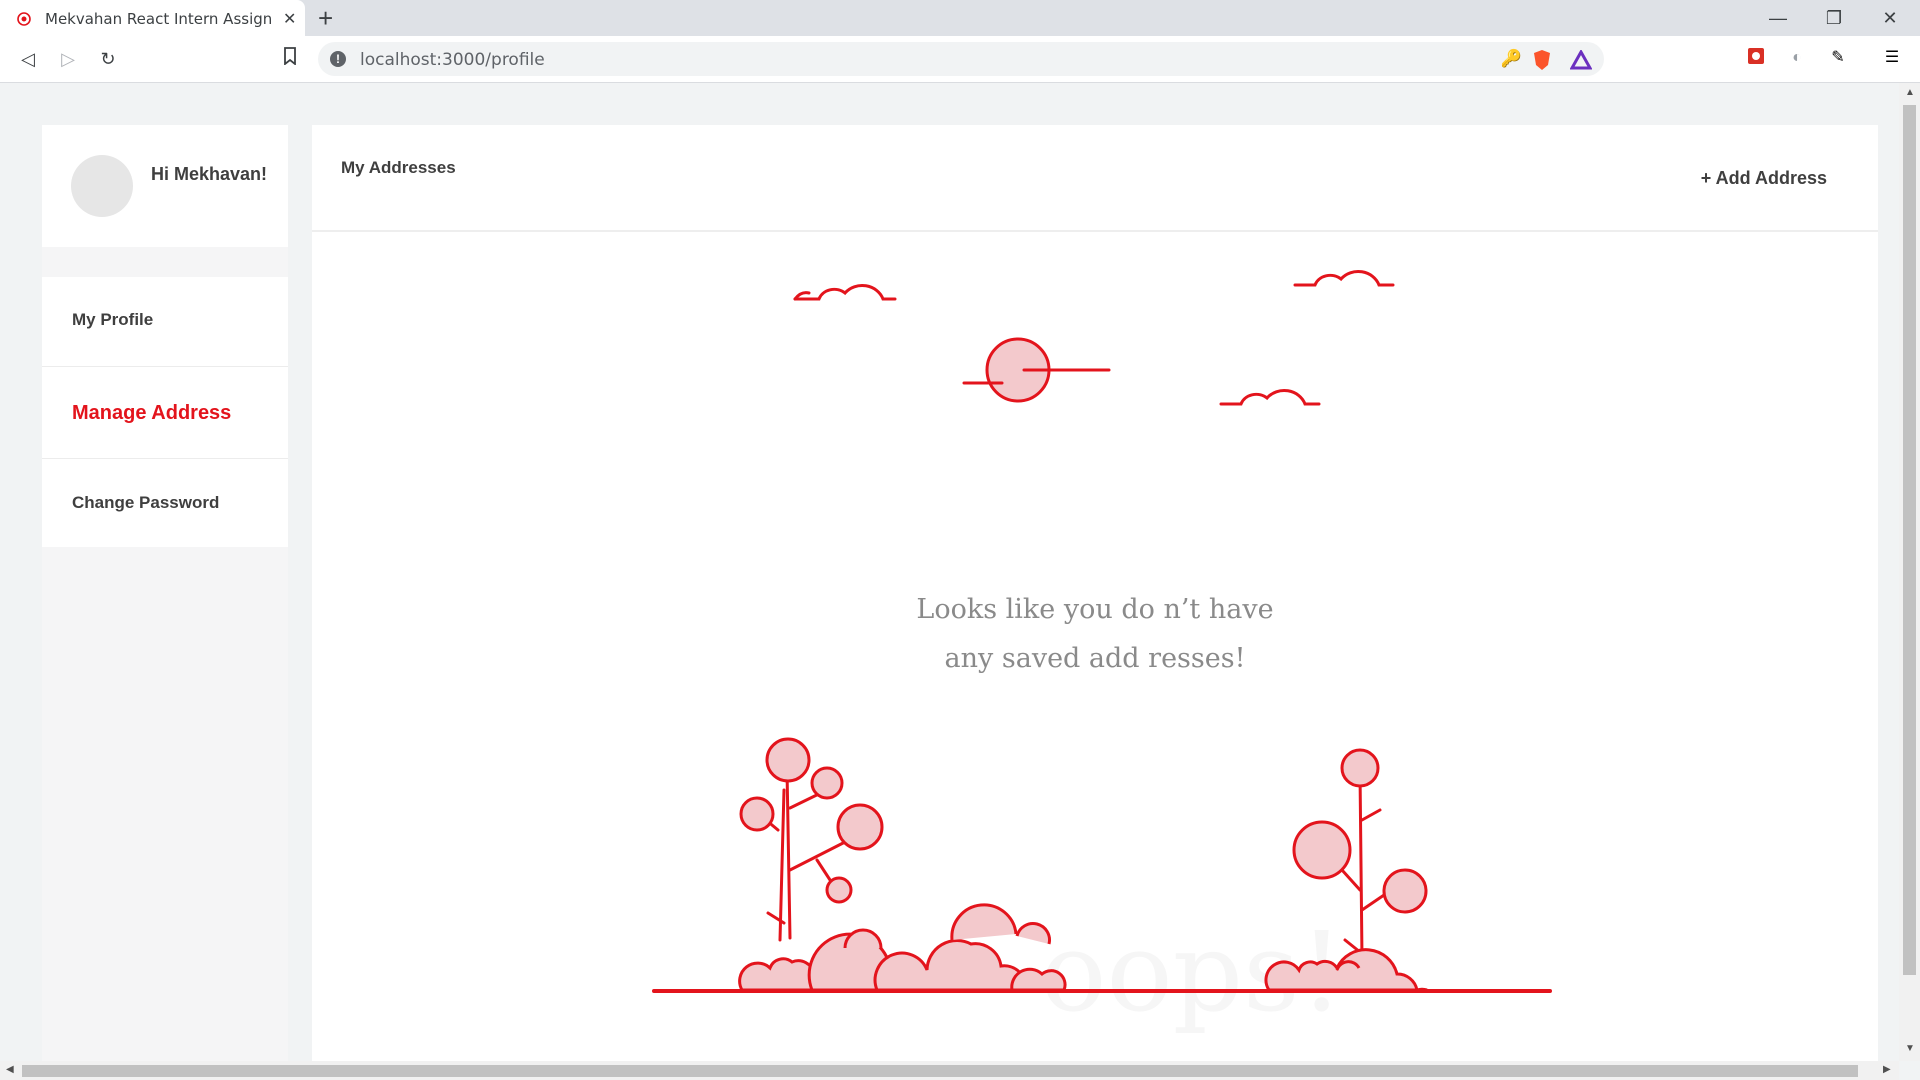 This screenshot has width=1920, height=1080. Describe the element at coordinates (209, 174) in the screenshot. I see `greeting-text: Hi Mekhavan!` at that location.